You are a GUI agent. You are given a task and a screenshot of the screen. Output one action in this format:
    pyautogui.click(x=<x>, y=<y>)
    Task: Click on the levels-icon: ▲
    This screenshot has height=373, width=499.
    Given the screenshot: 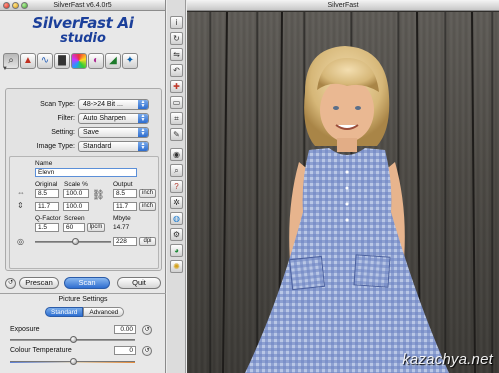 What is the action you would take?
    pyautogui.click(x=28, y=61)
    